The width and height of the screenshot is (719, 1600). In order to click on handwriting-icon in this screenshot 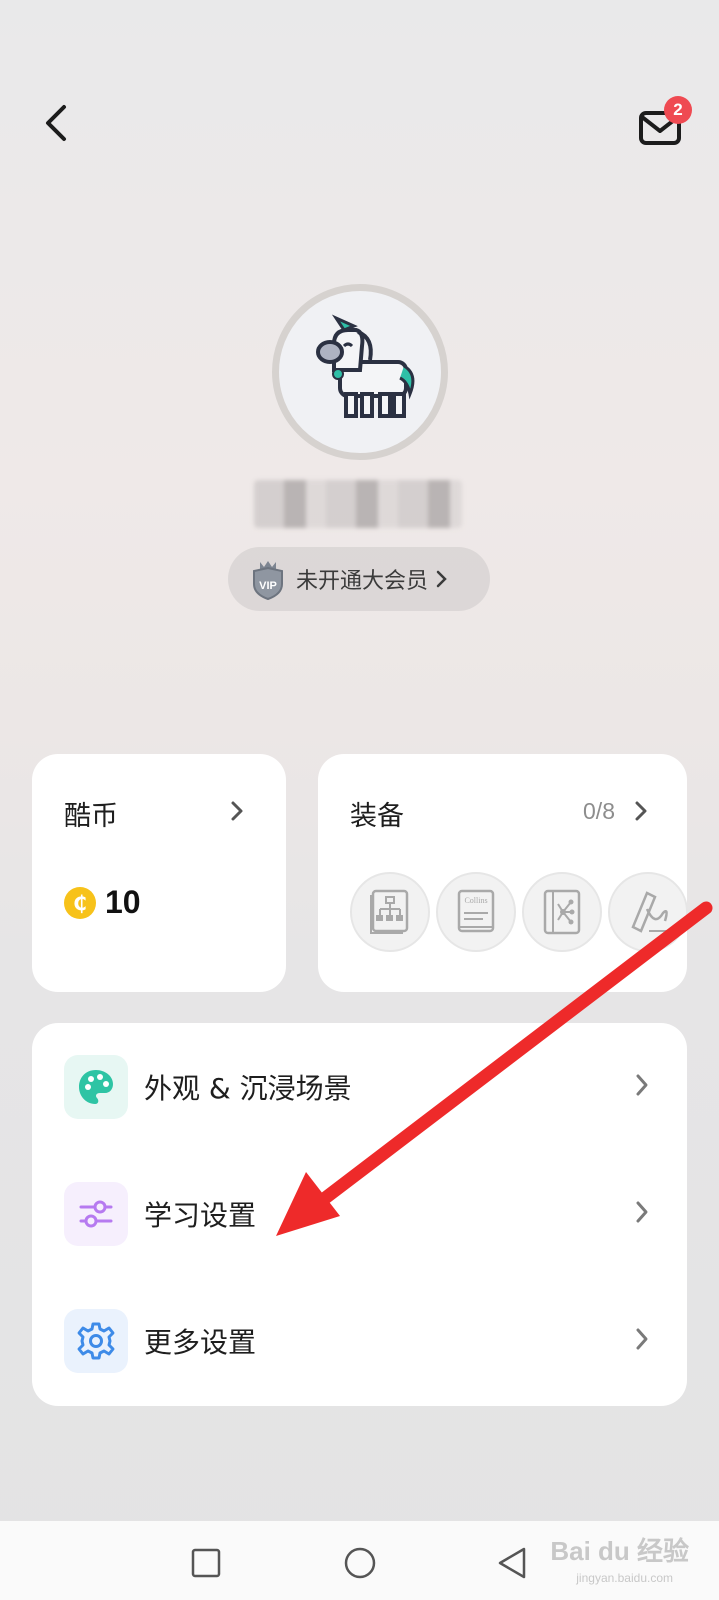, I will do `click(650, 912)`.